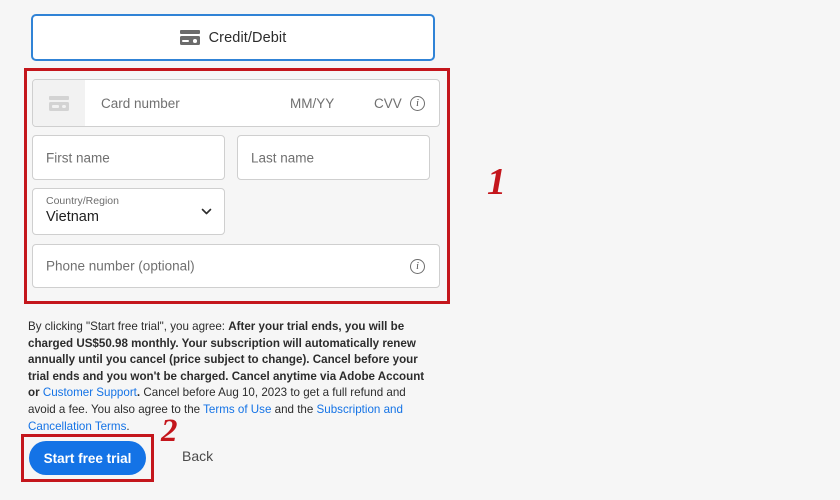  I want to click on payment-method-tab-credit-debit: Credit/Debit, so click(233, 37).